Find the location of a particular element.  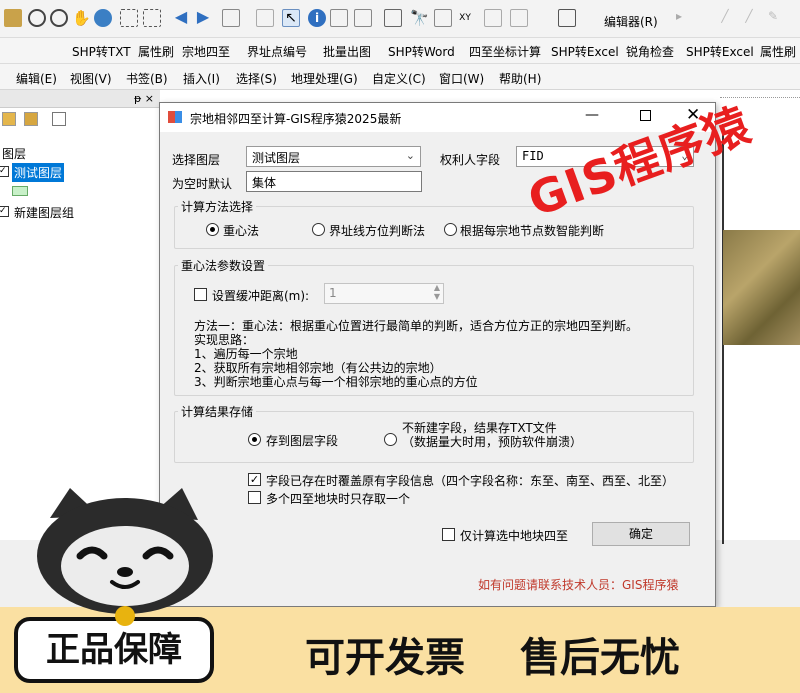

desc-line: 方法一：重心法：根据重心位置进行最简单的判断，适合方位方正的宗地四至判断。 is located at coordinates (416, 326).